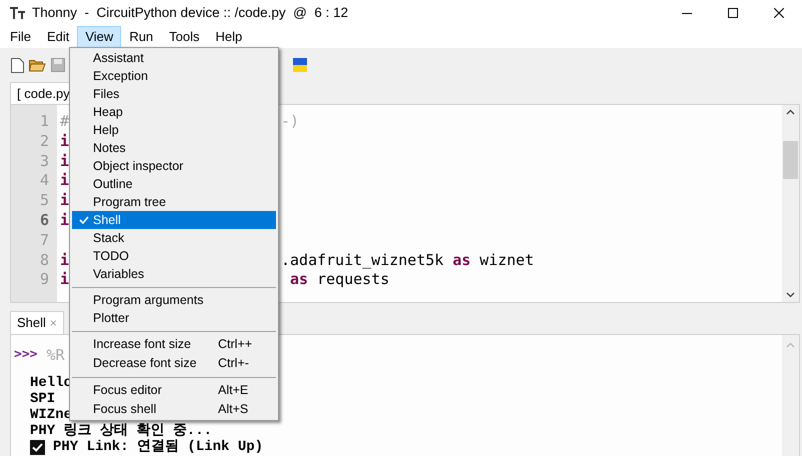 This screenshot has width=802, height=456. What do you see at coordinates (174, 58) in the screenshot?
I see `menu-item: Assistant` at bounding box center [174, 58].